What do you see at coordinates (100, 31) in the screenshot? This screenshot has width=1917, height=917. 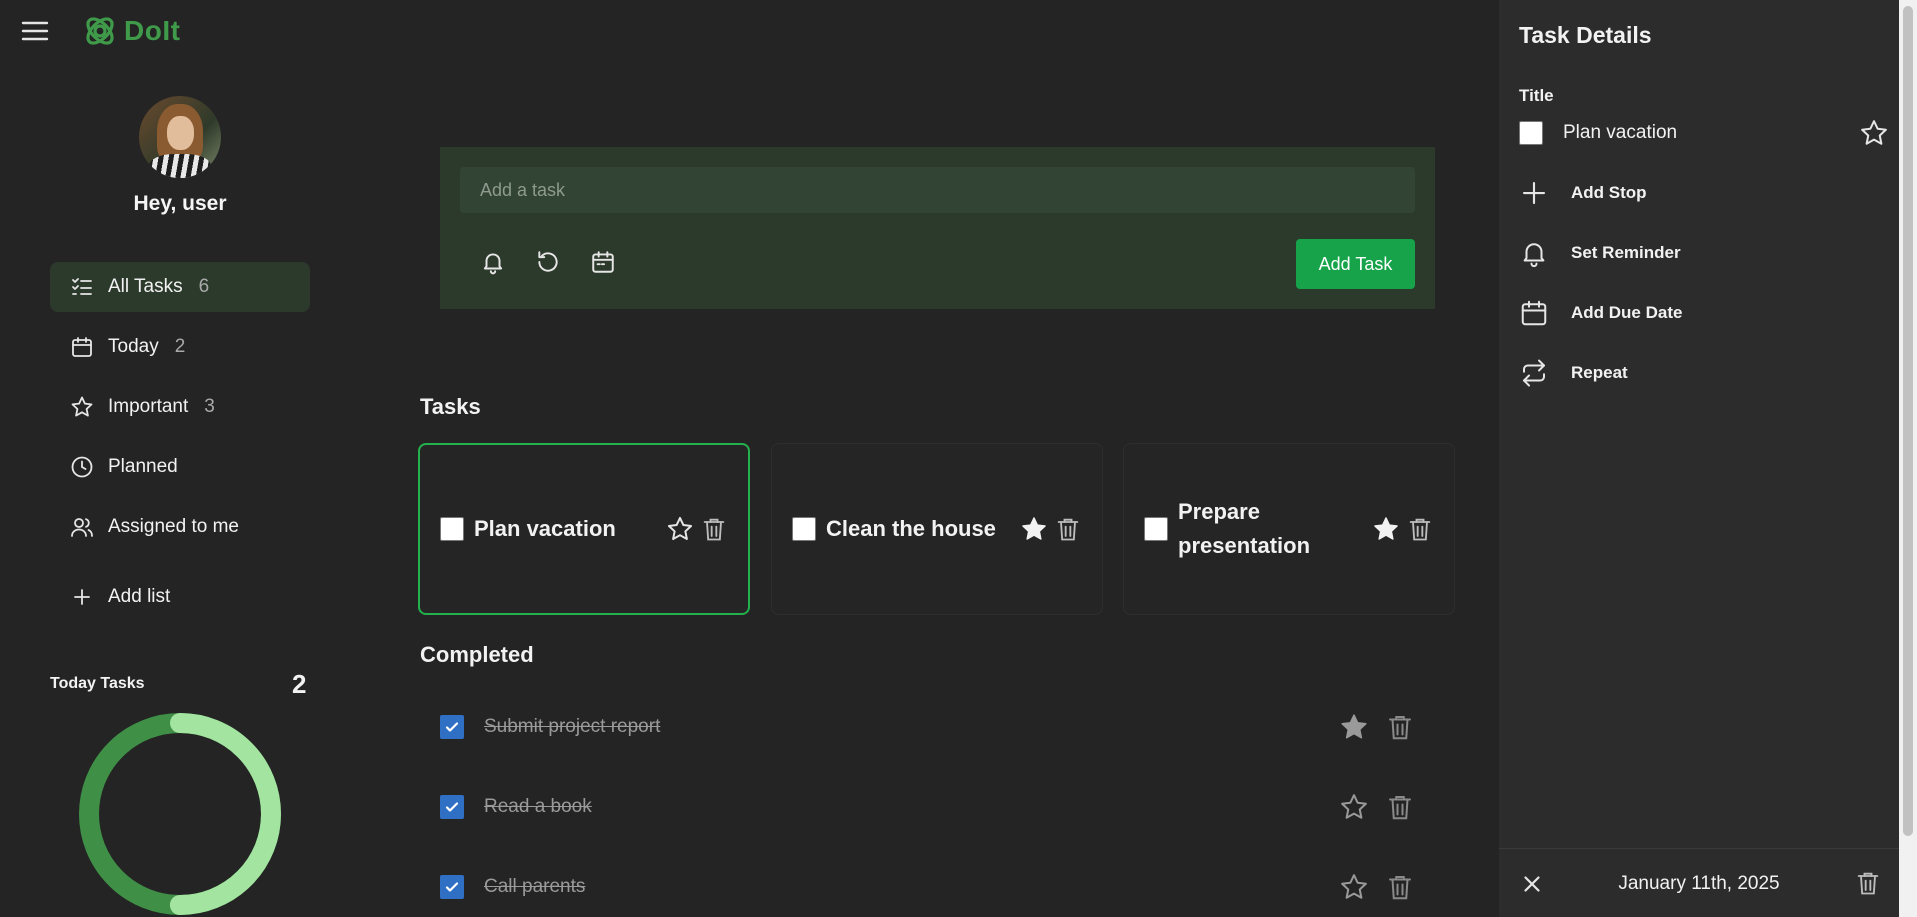 I see `logo-icon` at bounding box center [100, 31].